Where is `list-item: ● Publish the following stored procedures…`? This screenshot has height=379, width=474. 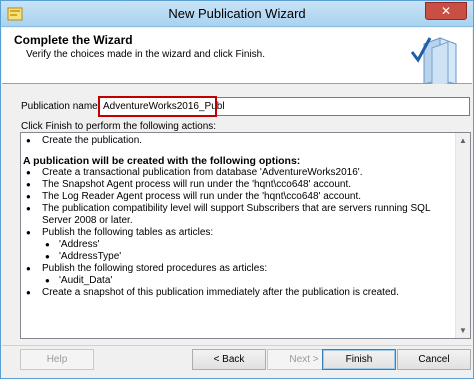 list-item: ● Publish the following stored procedures… is located at coordinates (147, 268).